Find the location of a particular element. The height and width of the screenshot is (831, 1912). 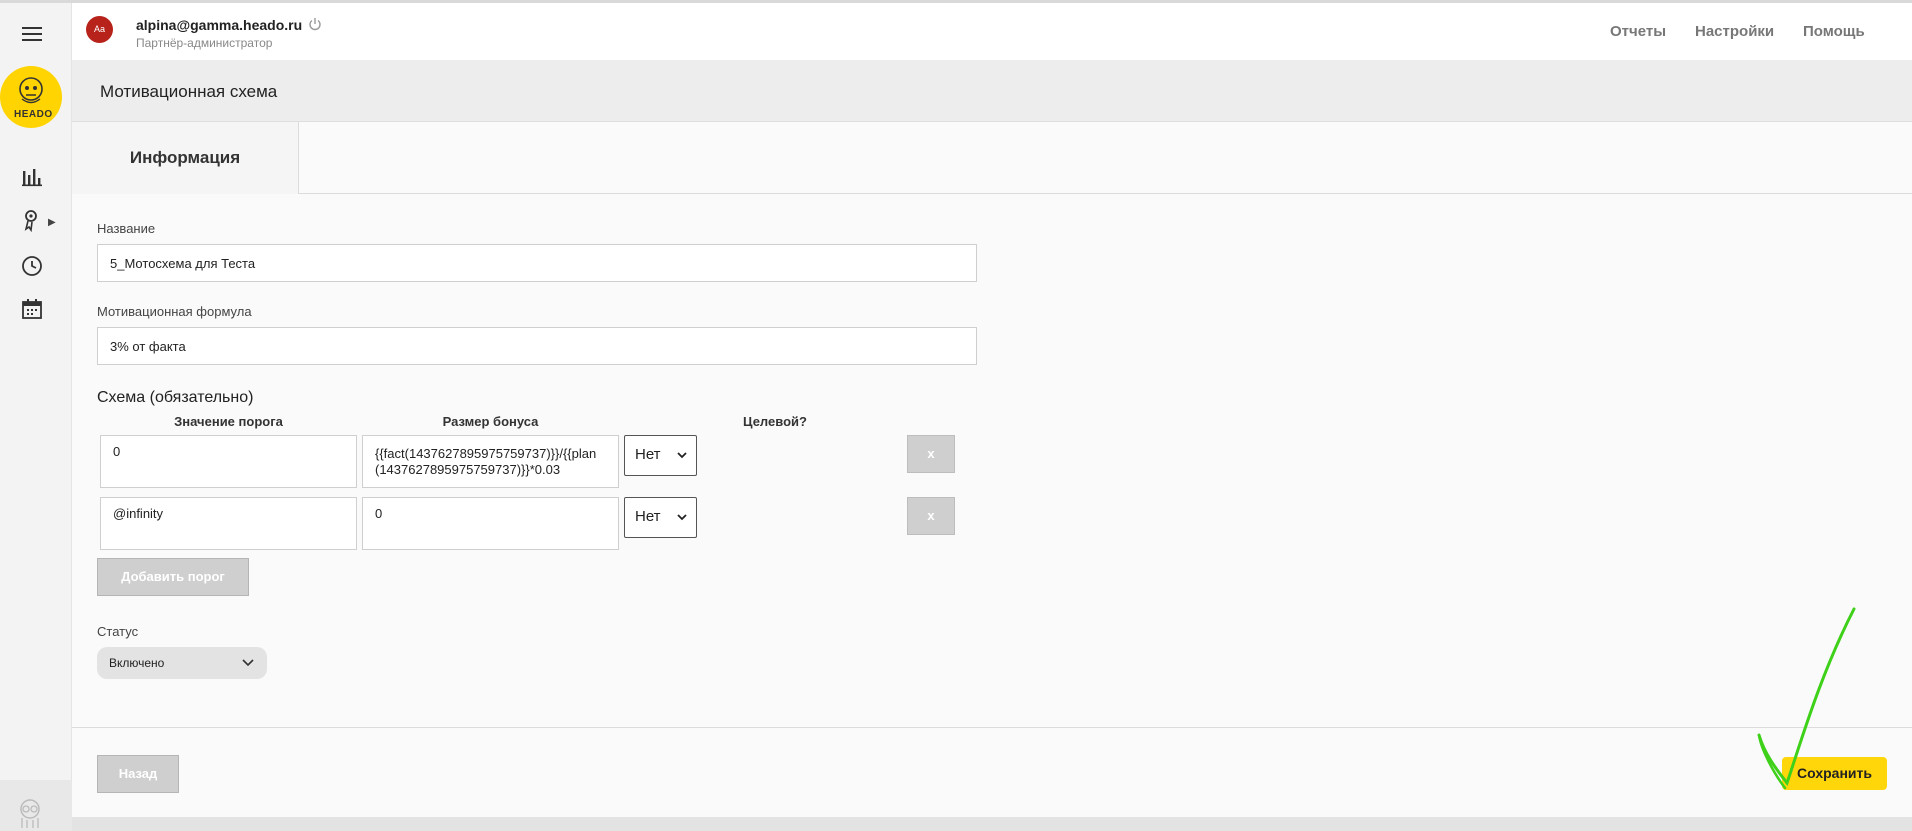

calendar-icon is located at coordinates (32, 309).